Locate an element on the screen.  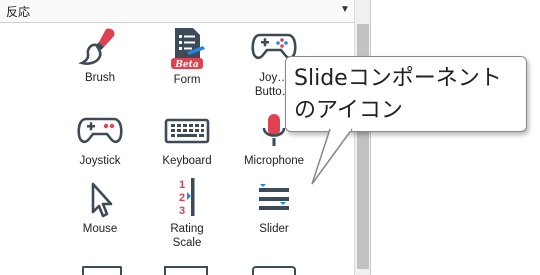
component-keyboard: Keyboard is located at coordinates (187, 140).